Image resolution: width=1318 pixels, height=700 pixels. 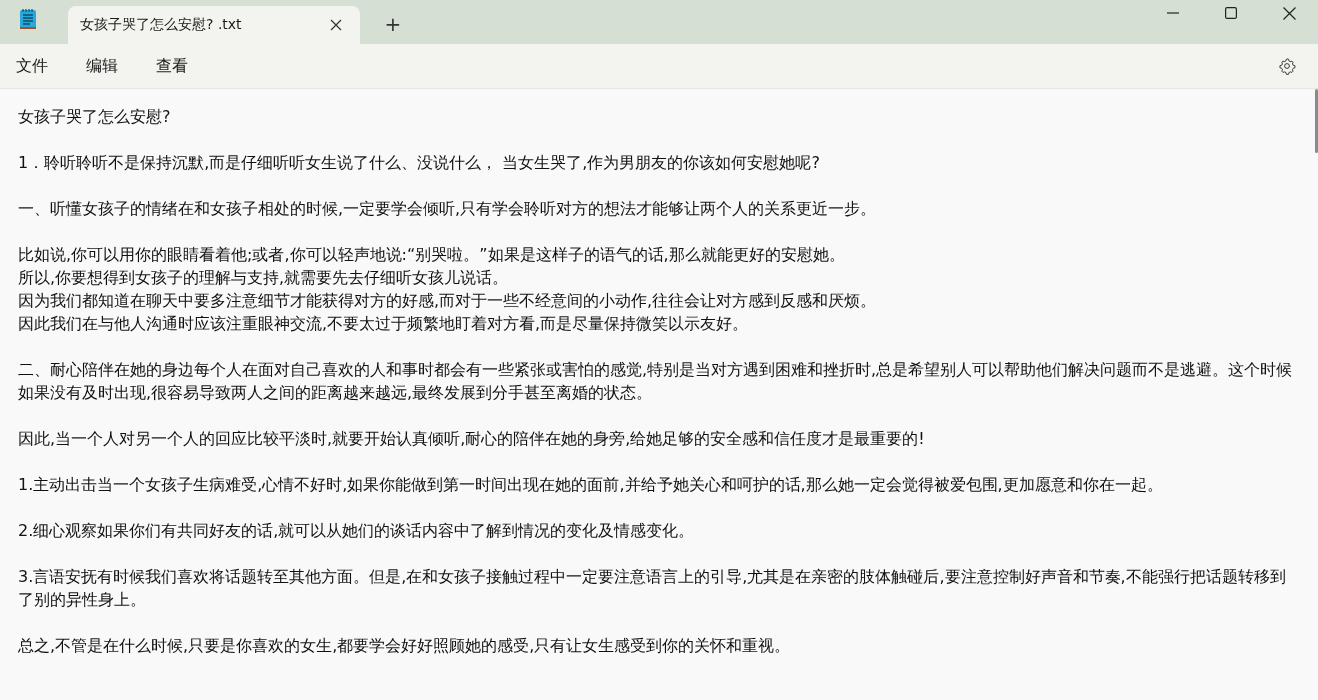 What do you see at coordinates (448, 301) in the screenshot?
I see `text-line: 因为我们都知道在聊天中要多注意细节才能获得对方的好感,而对于一些不经意间的小动作,往往会让对方感到反感和厌烦。` at bounding box center [448, 301].